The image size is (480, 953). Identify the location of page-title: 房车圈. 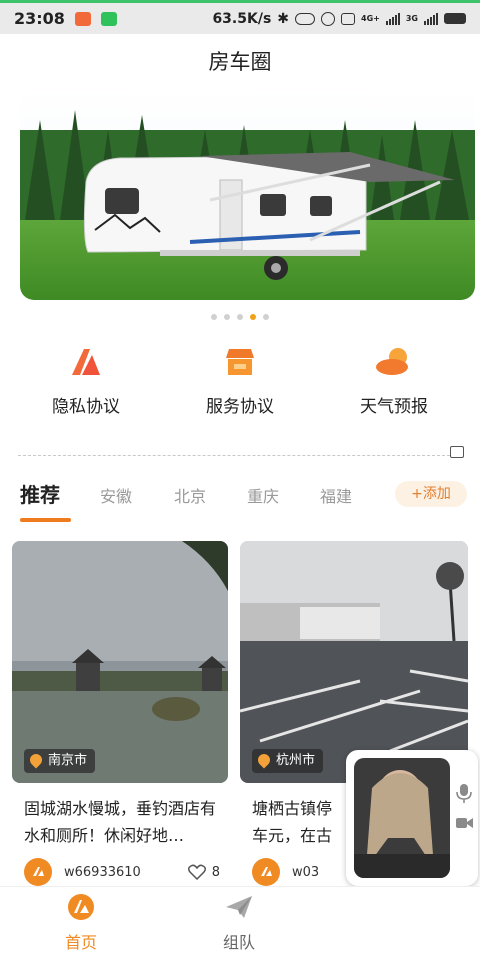
(240, 62).